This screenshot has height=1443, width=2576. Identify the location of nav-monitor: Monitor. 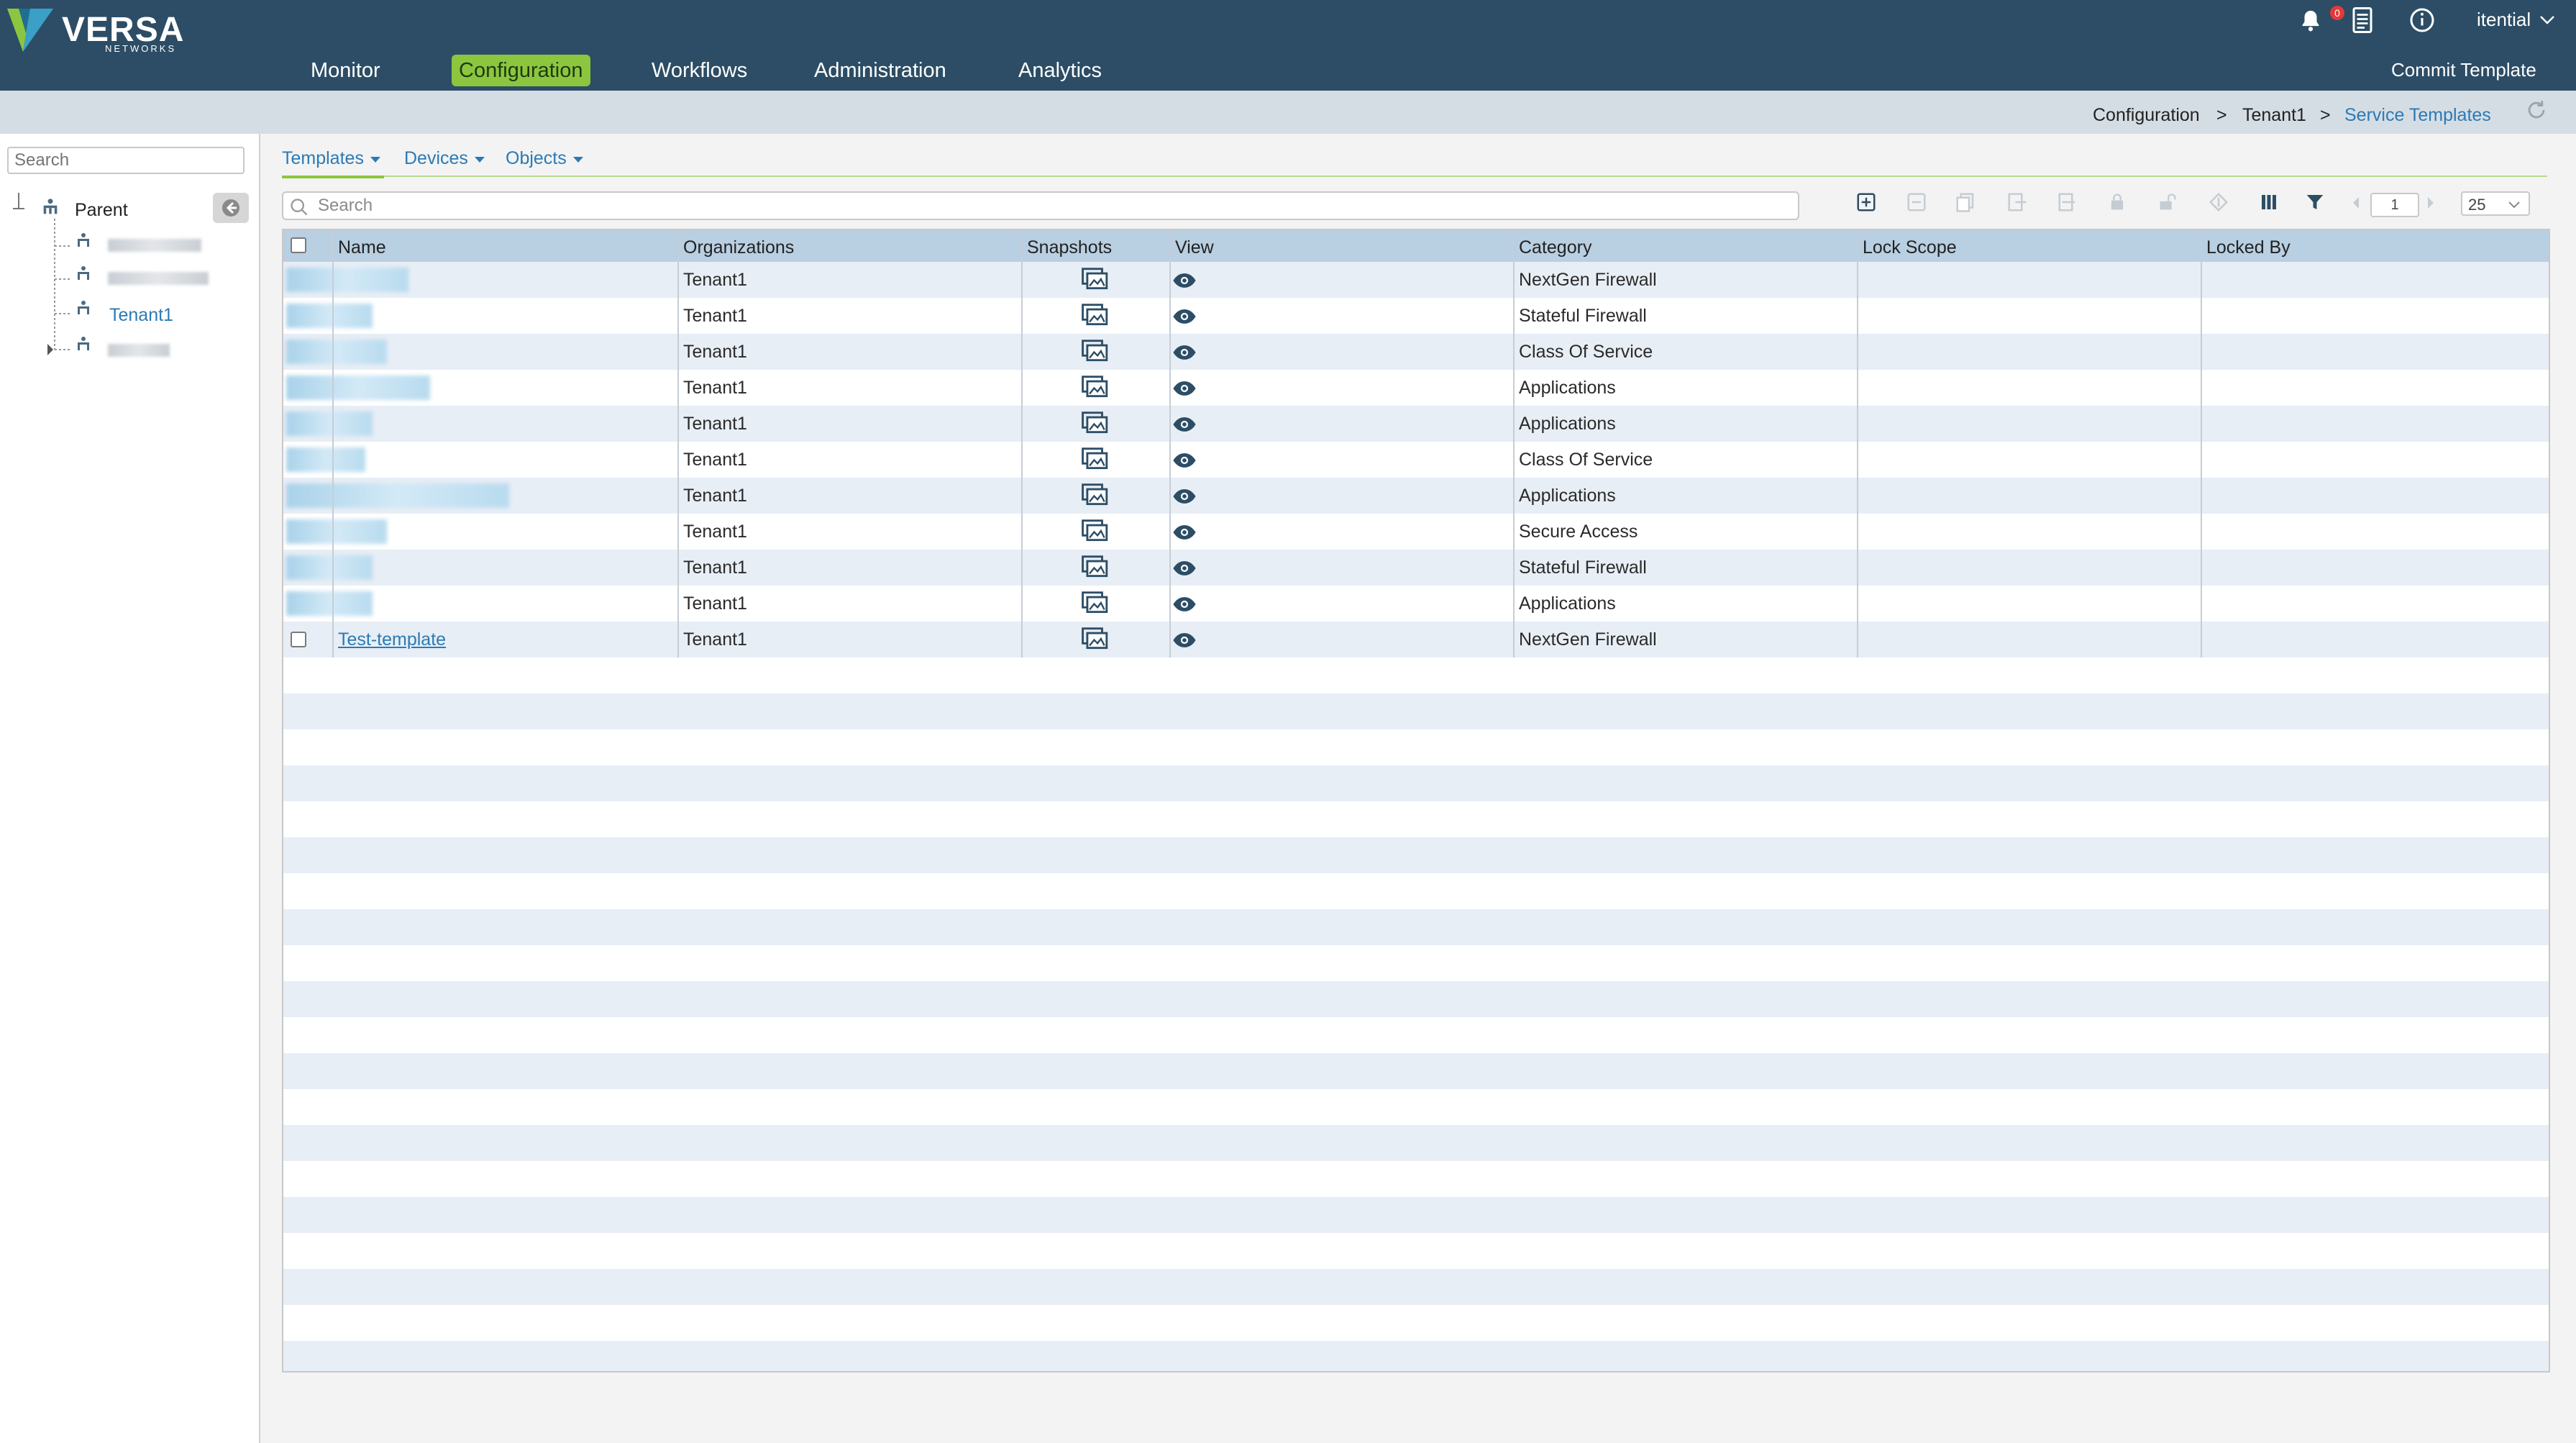
(345, 70).